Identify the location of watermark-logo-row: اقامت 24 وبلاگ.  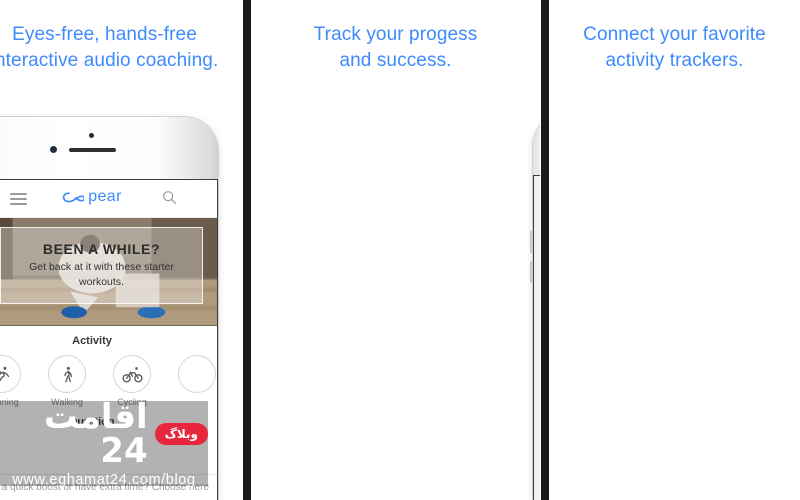
(104, 434).